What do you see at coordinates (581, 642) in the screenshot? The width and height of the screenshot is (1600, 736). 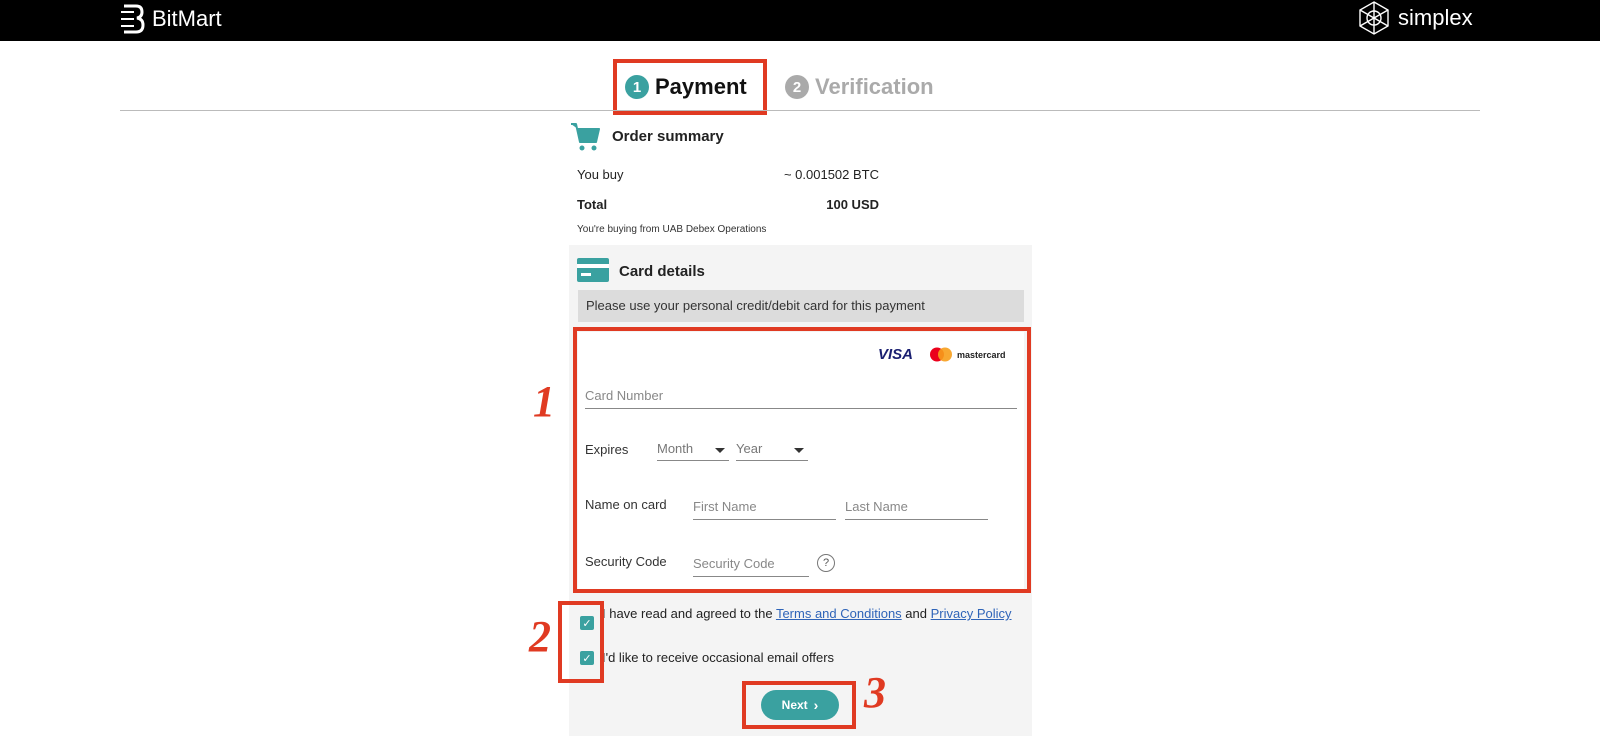 I see `checkbox-highlight` at bounding box center [581, 642].